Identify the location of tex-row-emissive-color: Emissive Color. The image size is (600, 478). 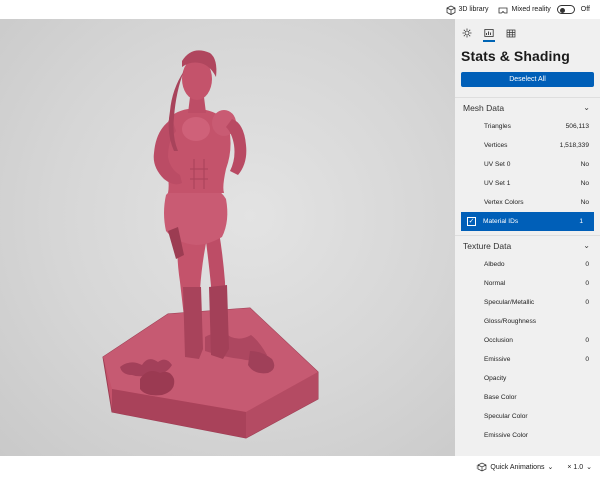
(527, 435).